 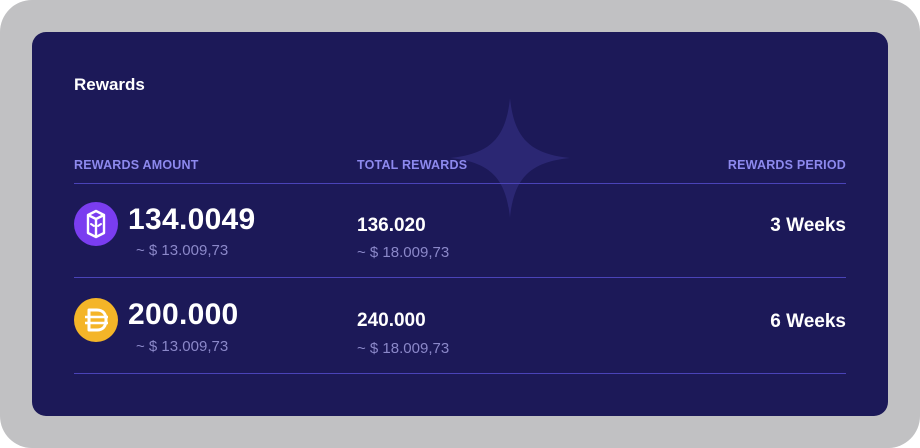 What do you see at coordinates (510, 158) in the screenshot?
I see `sparkle-decoration-icon` at bounding box center [510, 158].